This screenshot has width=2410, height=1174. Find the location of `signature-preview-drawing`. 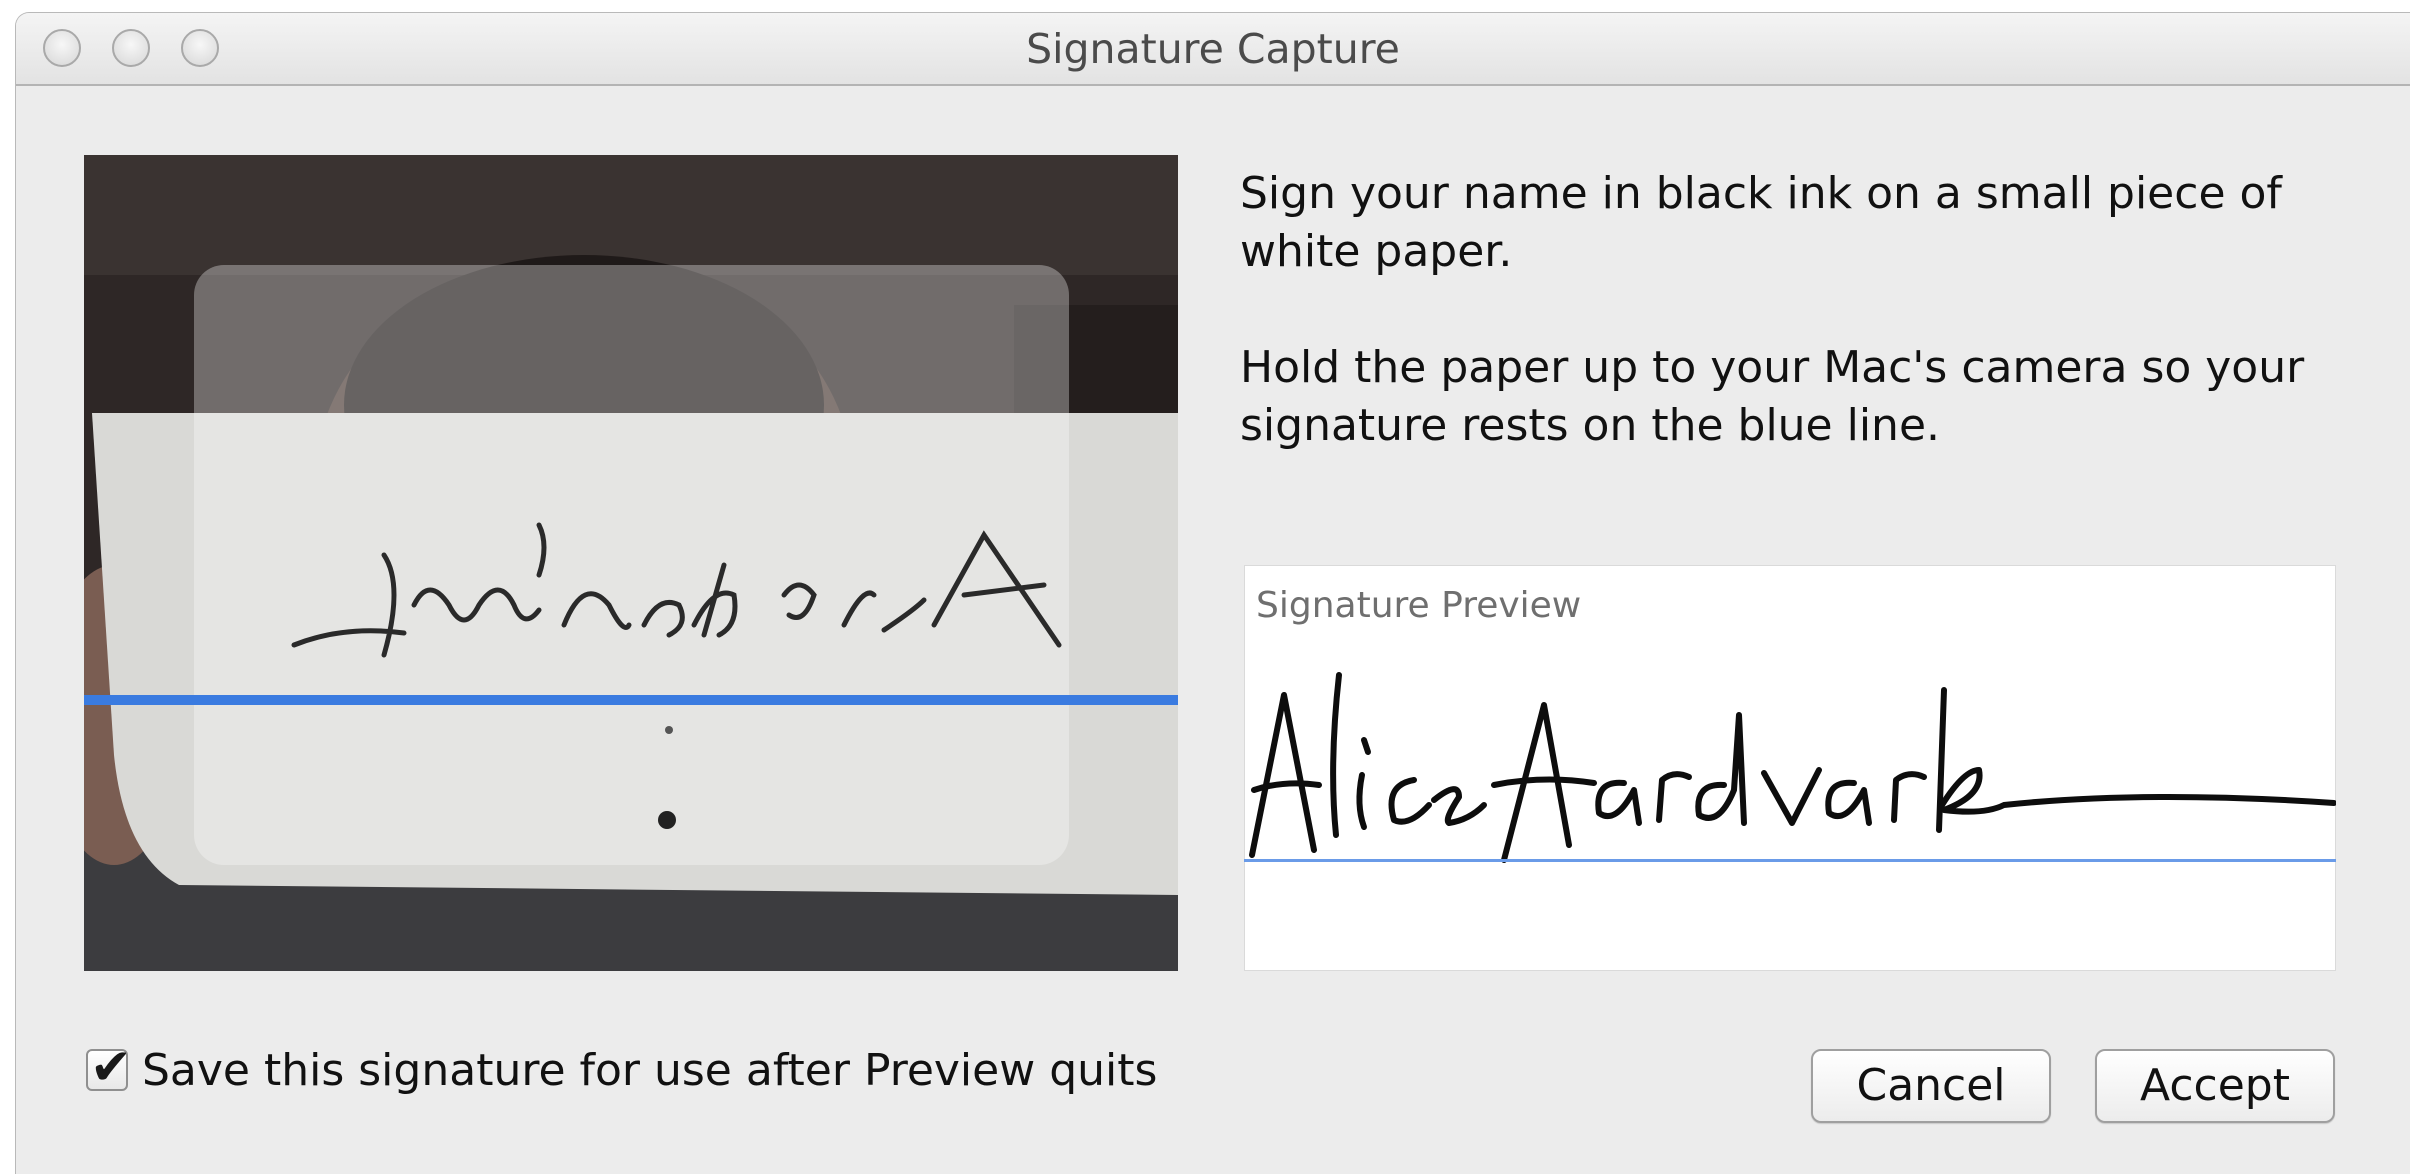

signature-preview-drawing is located at coordinates (1790, 767).